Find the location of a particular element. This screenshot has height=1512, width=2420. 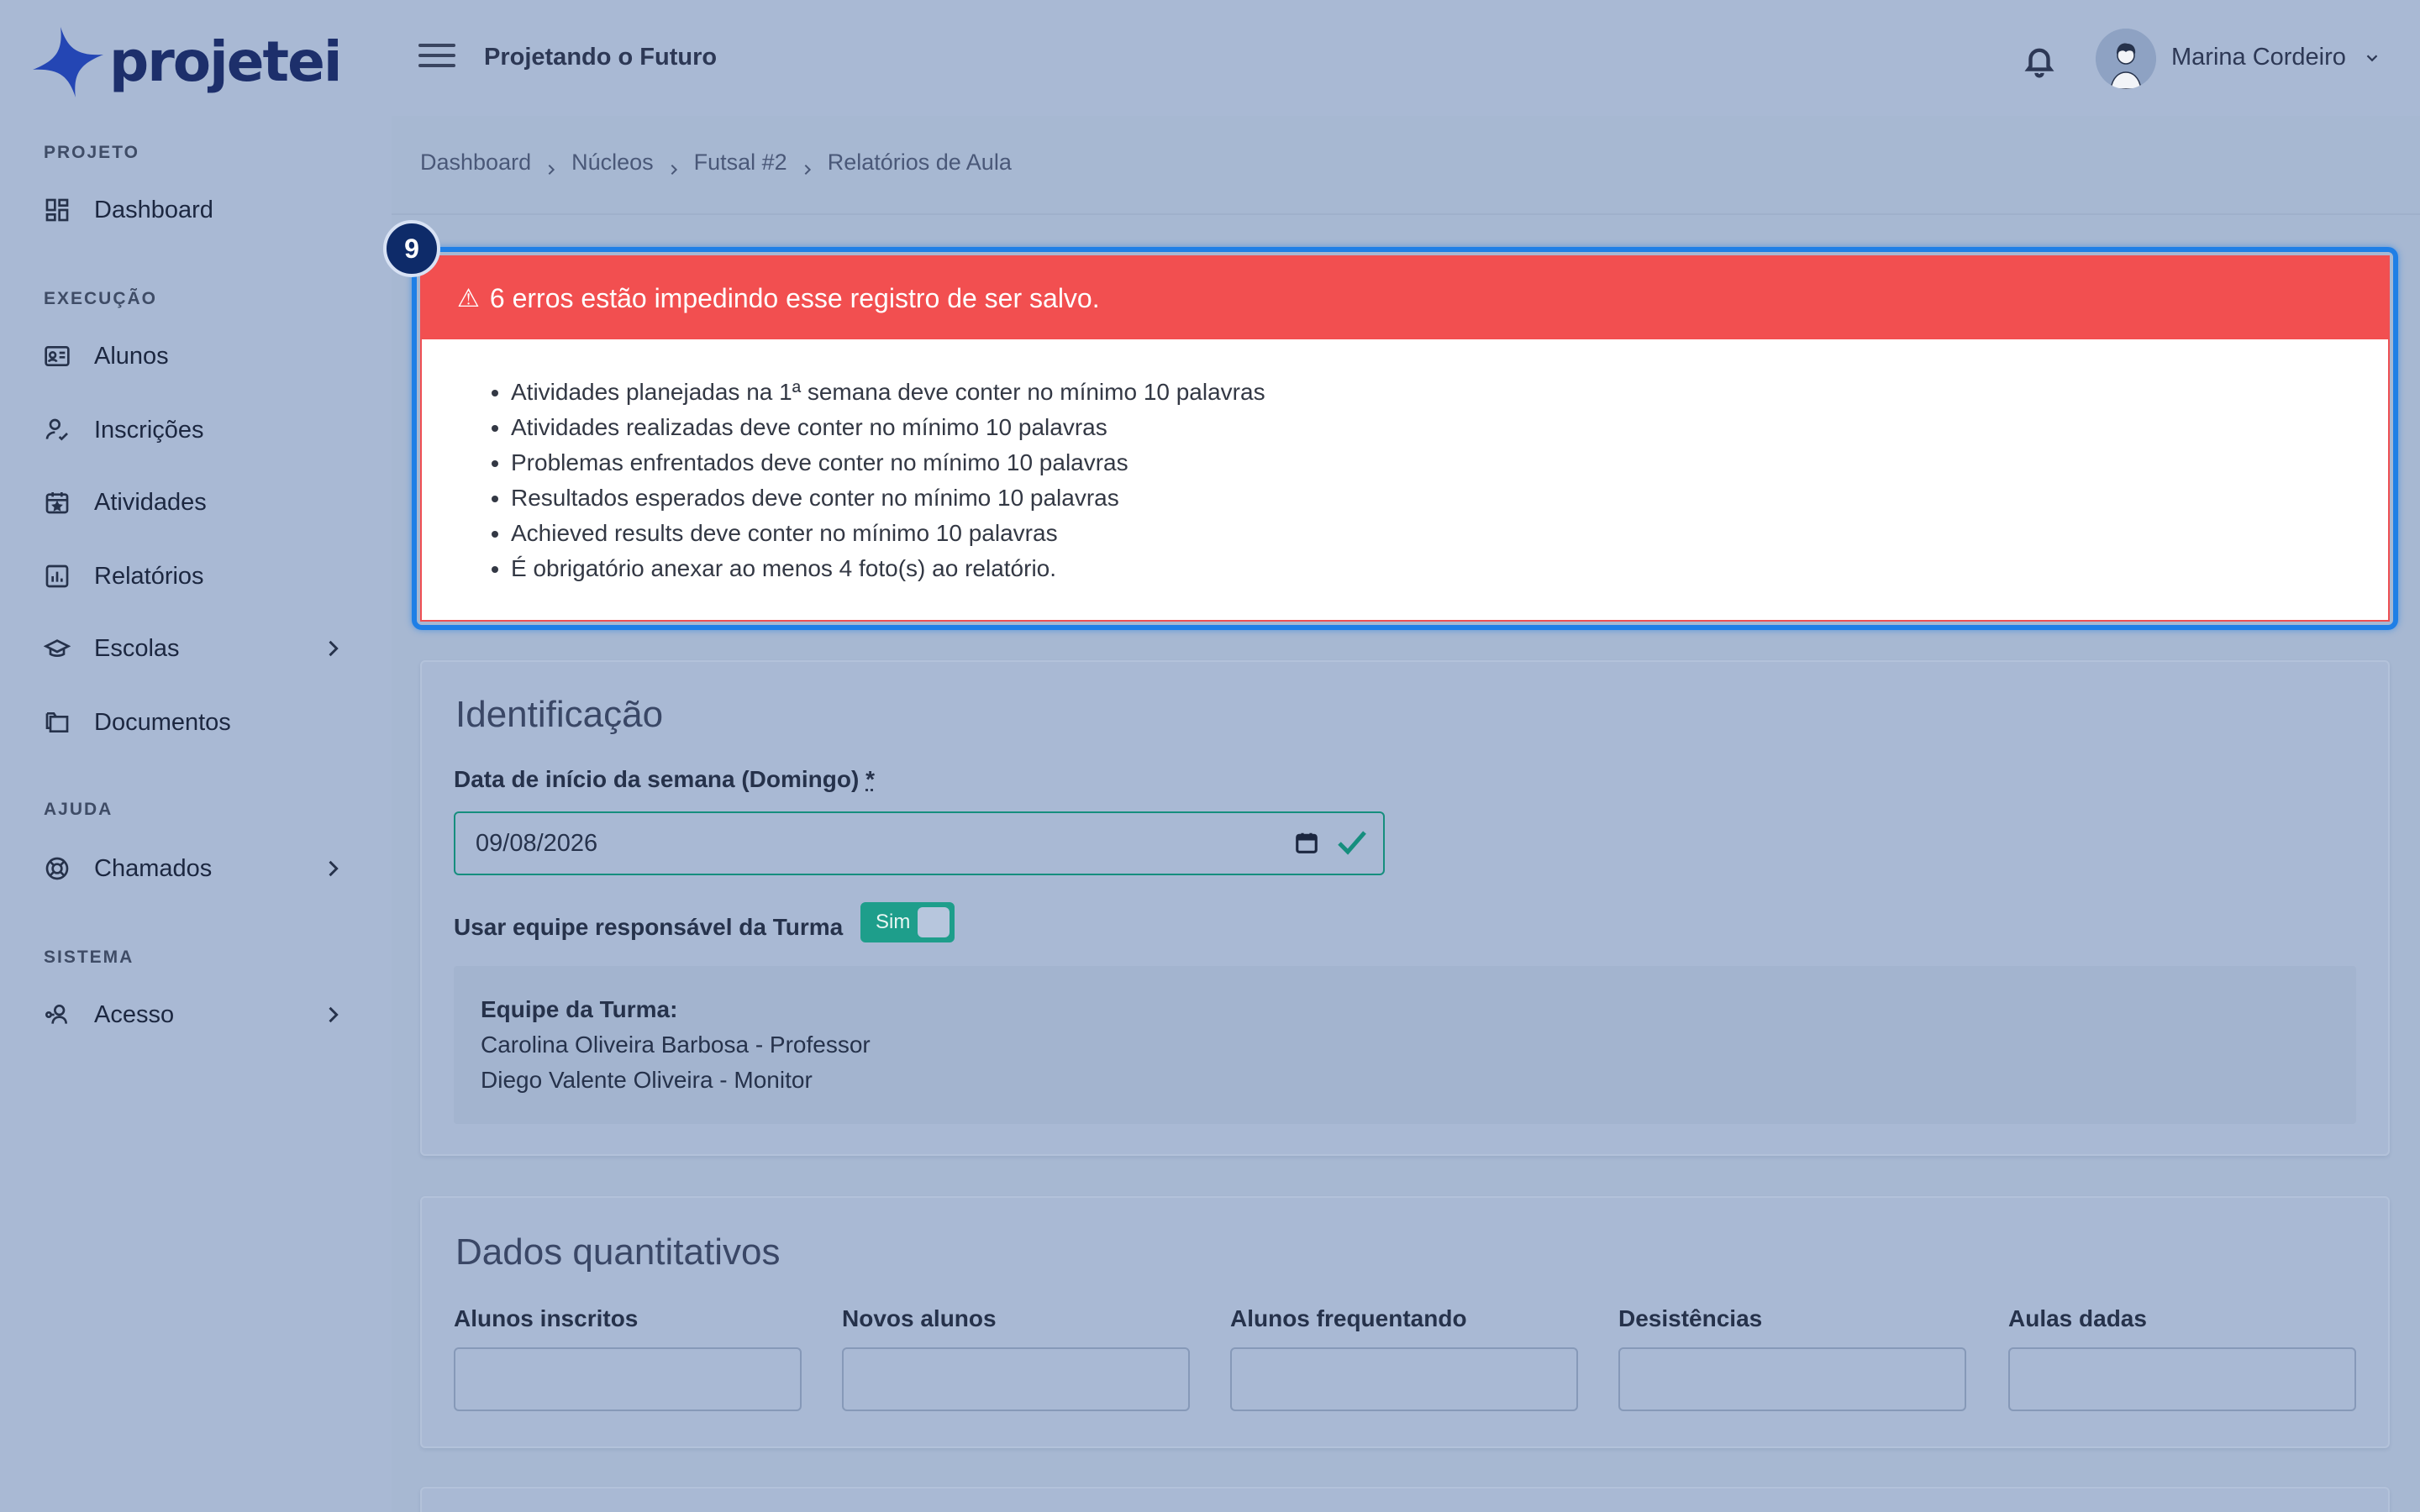

sidebar-item-label: Dashboard is located at coordinates (153, 209).